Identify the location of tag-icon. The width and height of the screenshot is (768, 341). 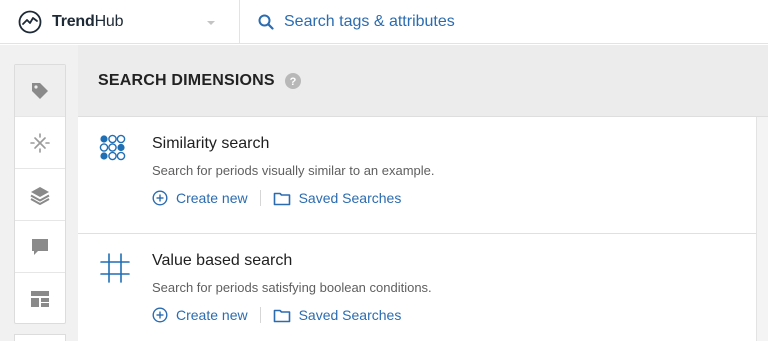
(40, 90).